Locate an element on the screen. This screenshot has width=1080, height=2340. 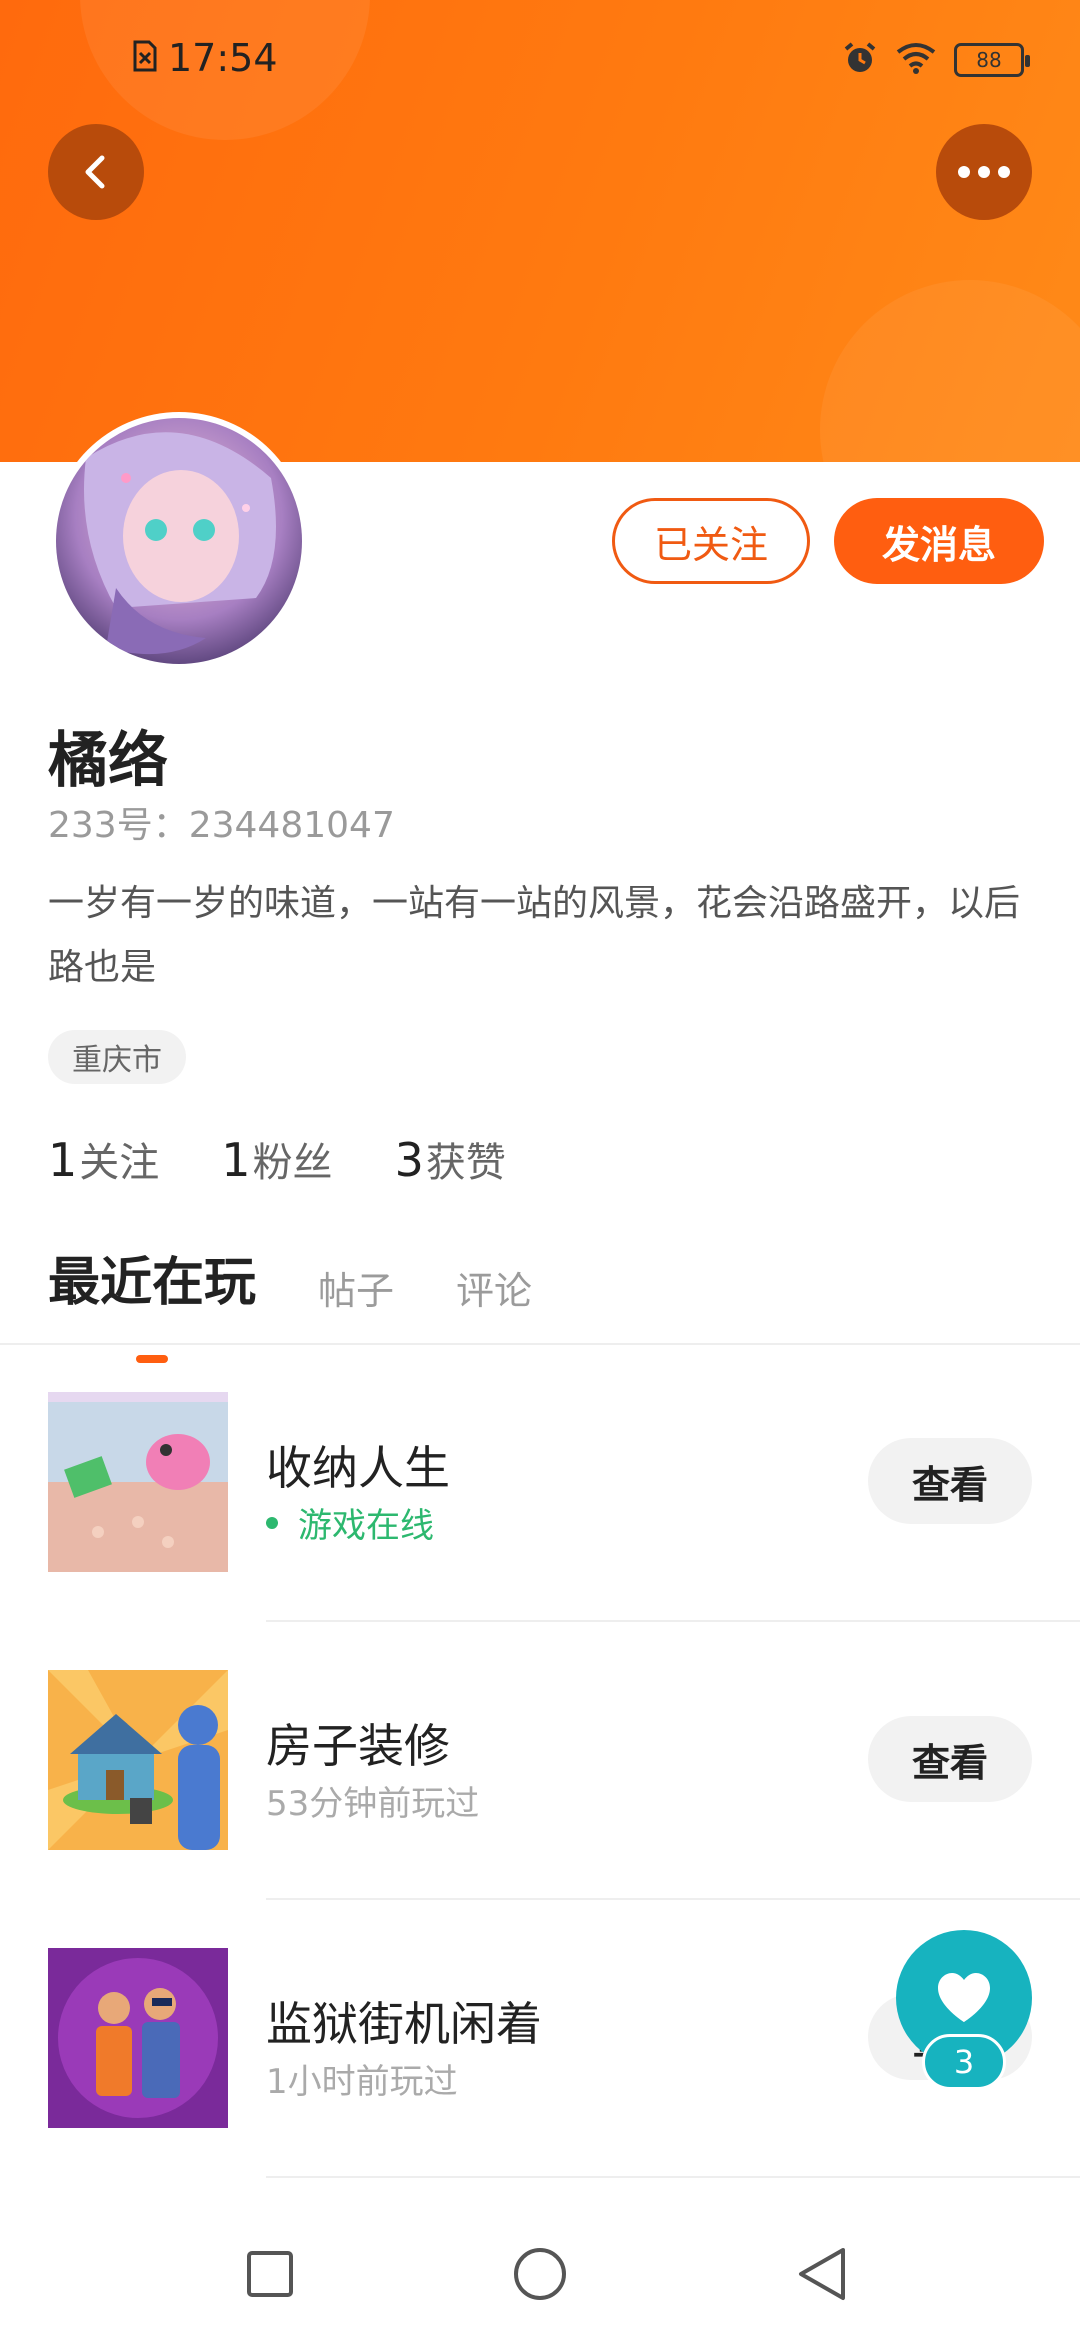
username: 橘络 is located at coordinates (108, 761).